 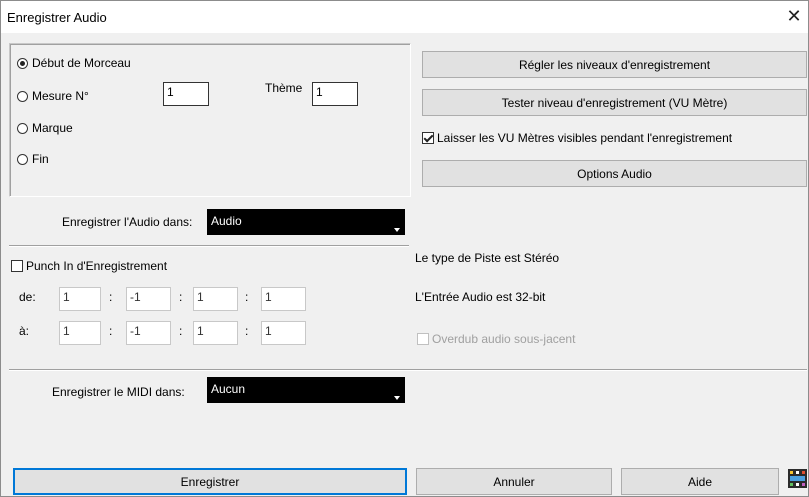 I want to click on overdub-box, so click(x=423, y=339).